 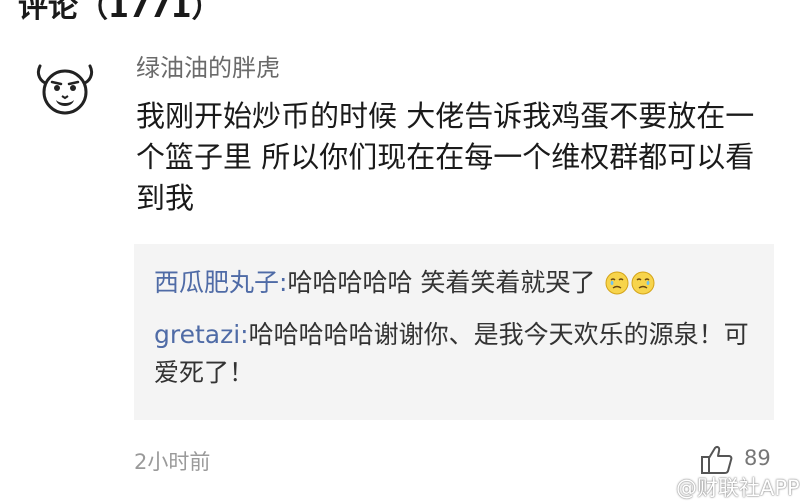 What do you see at coordinates (738, 488) in the screenshot?
I see `watermark-text: @财联社APP` at bounding box center [738, 488].